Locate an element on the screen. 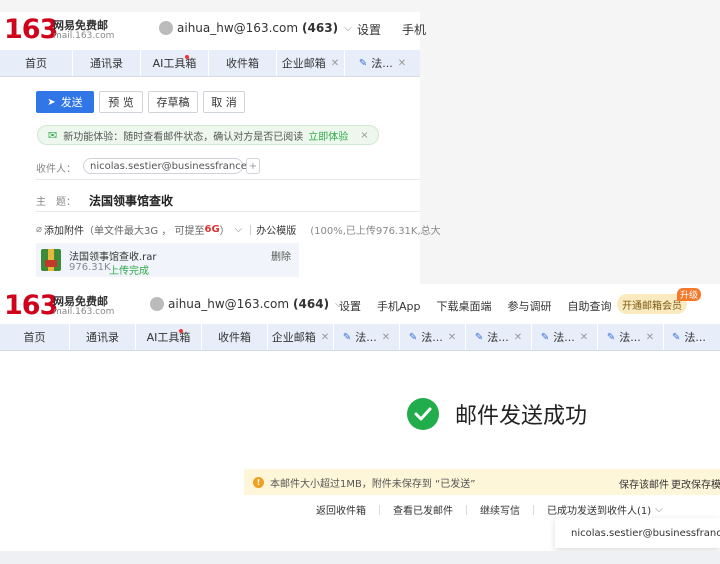 Image resolution: width=720 pixels, height=564 pixels. feature-notice: ✉ 新功能体验：随时查看邮件状态，确认对方是否已阅读 立即体验 × is located at coordinates (208, 135).